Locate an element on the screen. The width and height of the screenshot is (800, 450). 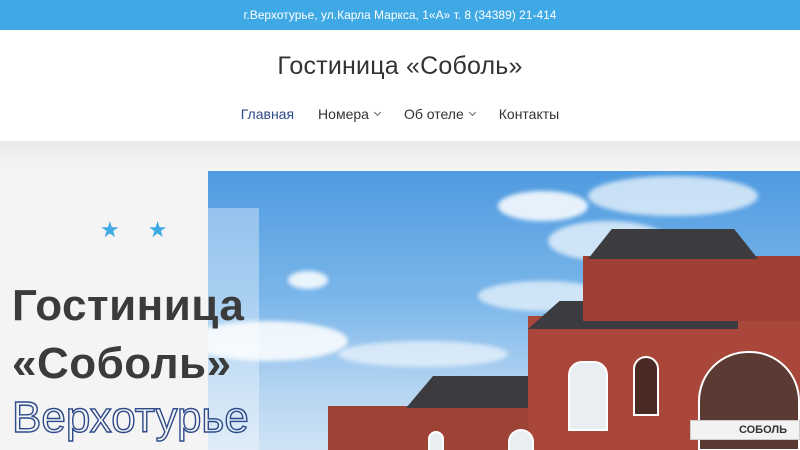
site-title: Гостиница «Соболь» is located at coordinates (400, 66).